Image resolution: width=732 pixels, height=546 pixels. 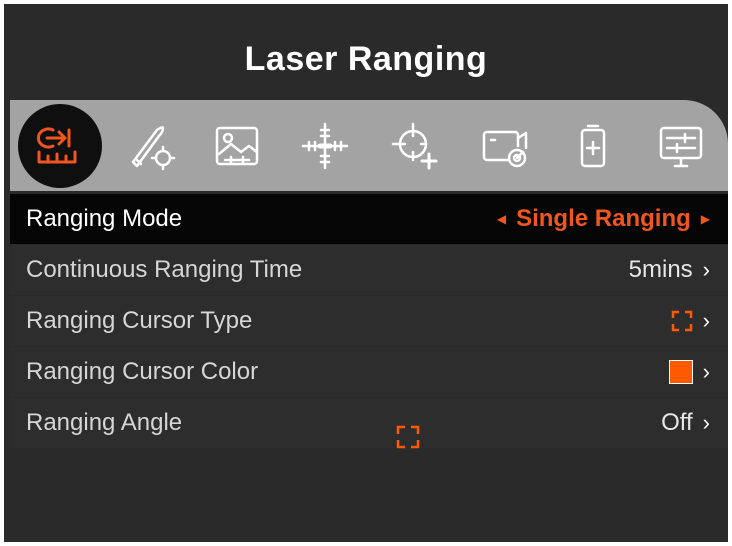 I want to click on tab-image, so click(x=237, y=145).